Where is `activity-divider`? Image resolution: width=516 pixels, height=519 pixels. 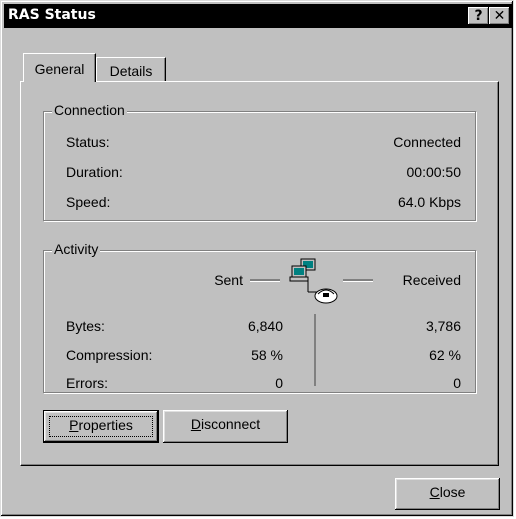
activity-divider is located at coordinates (315, 350).